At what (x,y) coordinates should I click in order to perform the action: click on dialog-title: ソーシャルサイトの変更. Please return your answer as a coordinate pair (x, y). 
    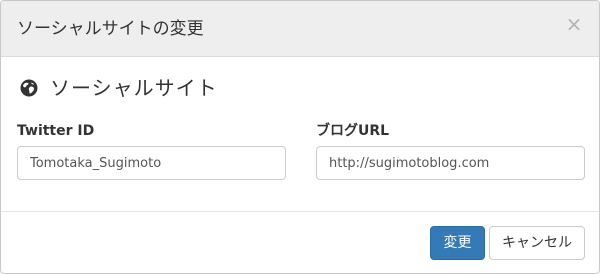
    Looking at the image, I should click on (110, 29).